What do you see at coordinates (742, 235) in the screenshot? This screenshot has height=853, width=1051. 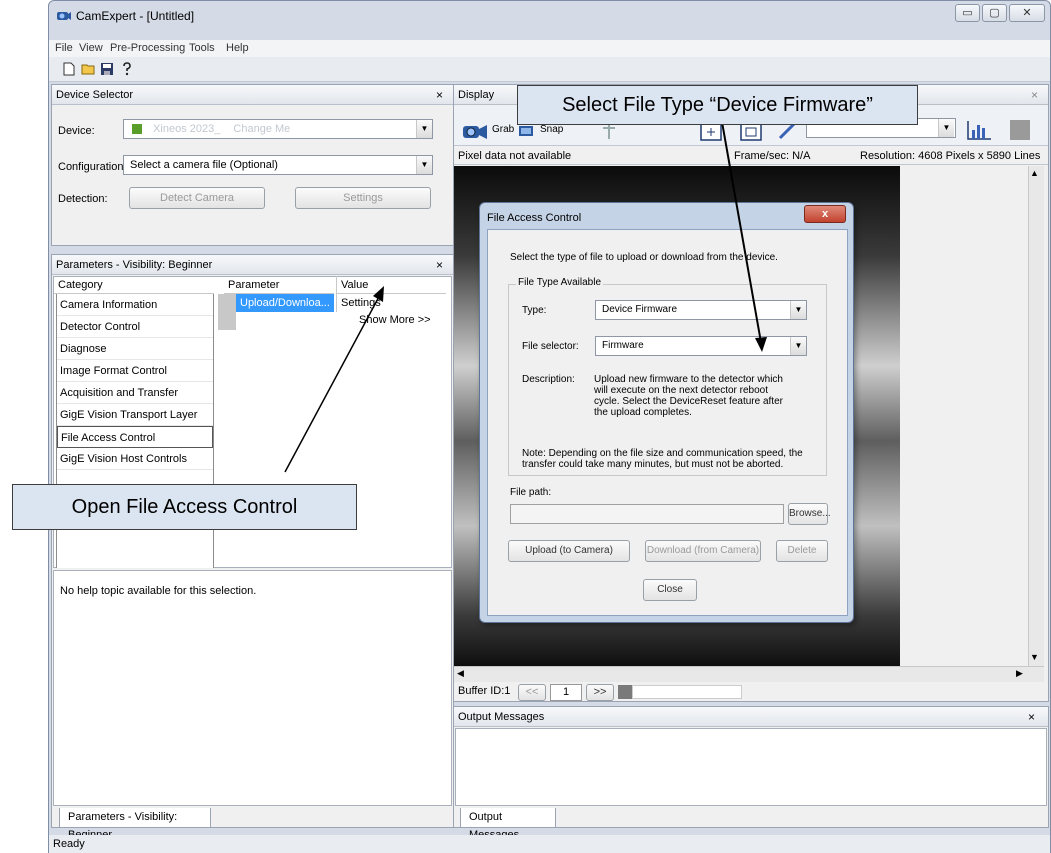 I see `arrow-to-file-selector` at bounding box center [742, 235].